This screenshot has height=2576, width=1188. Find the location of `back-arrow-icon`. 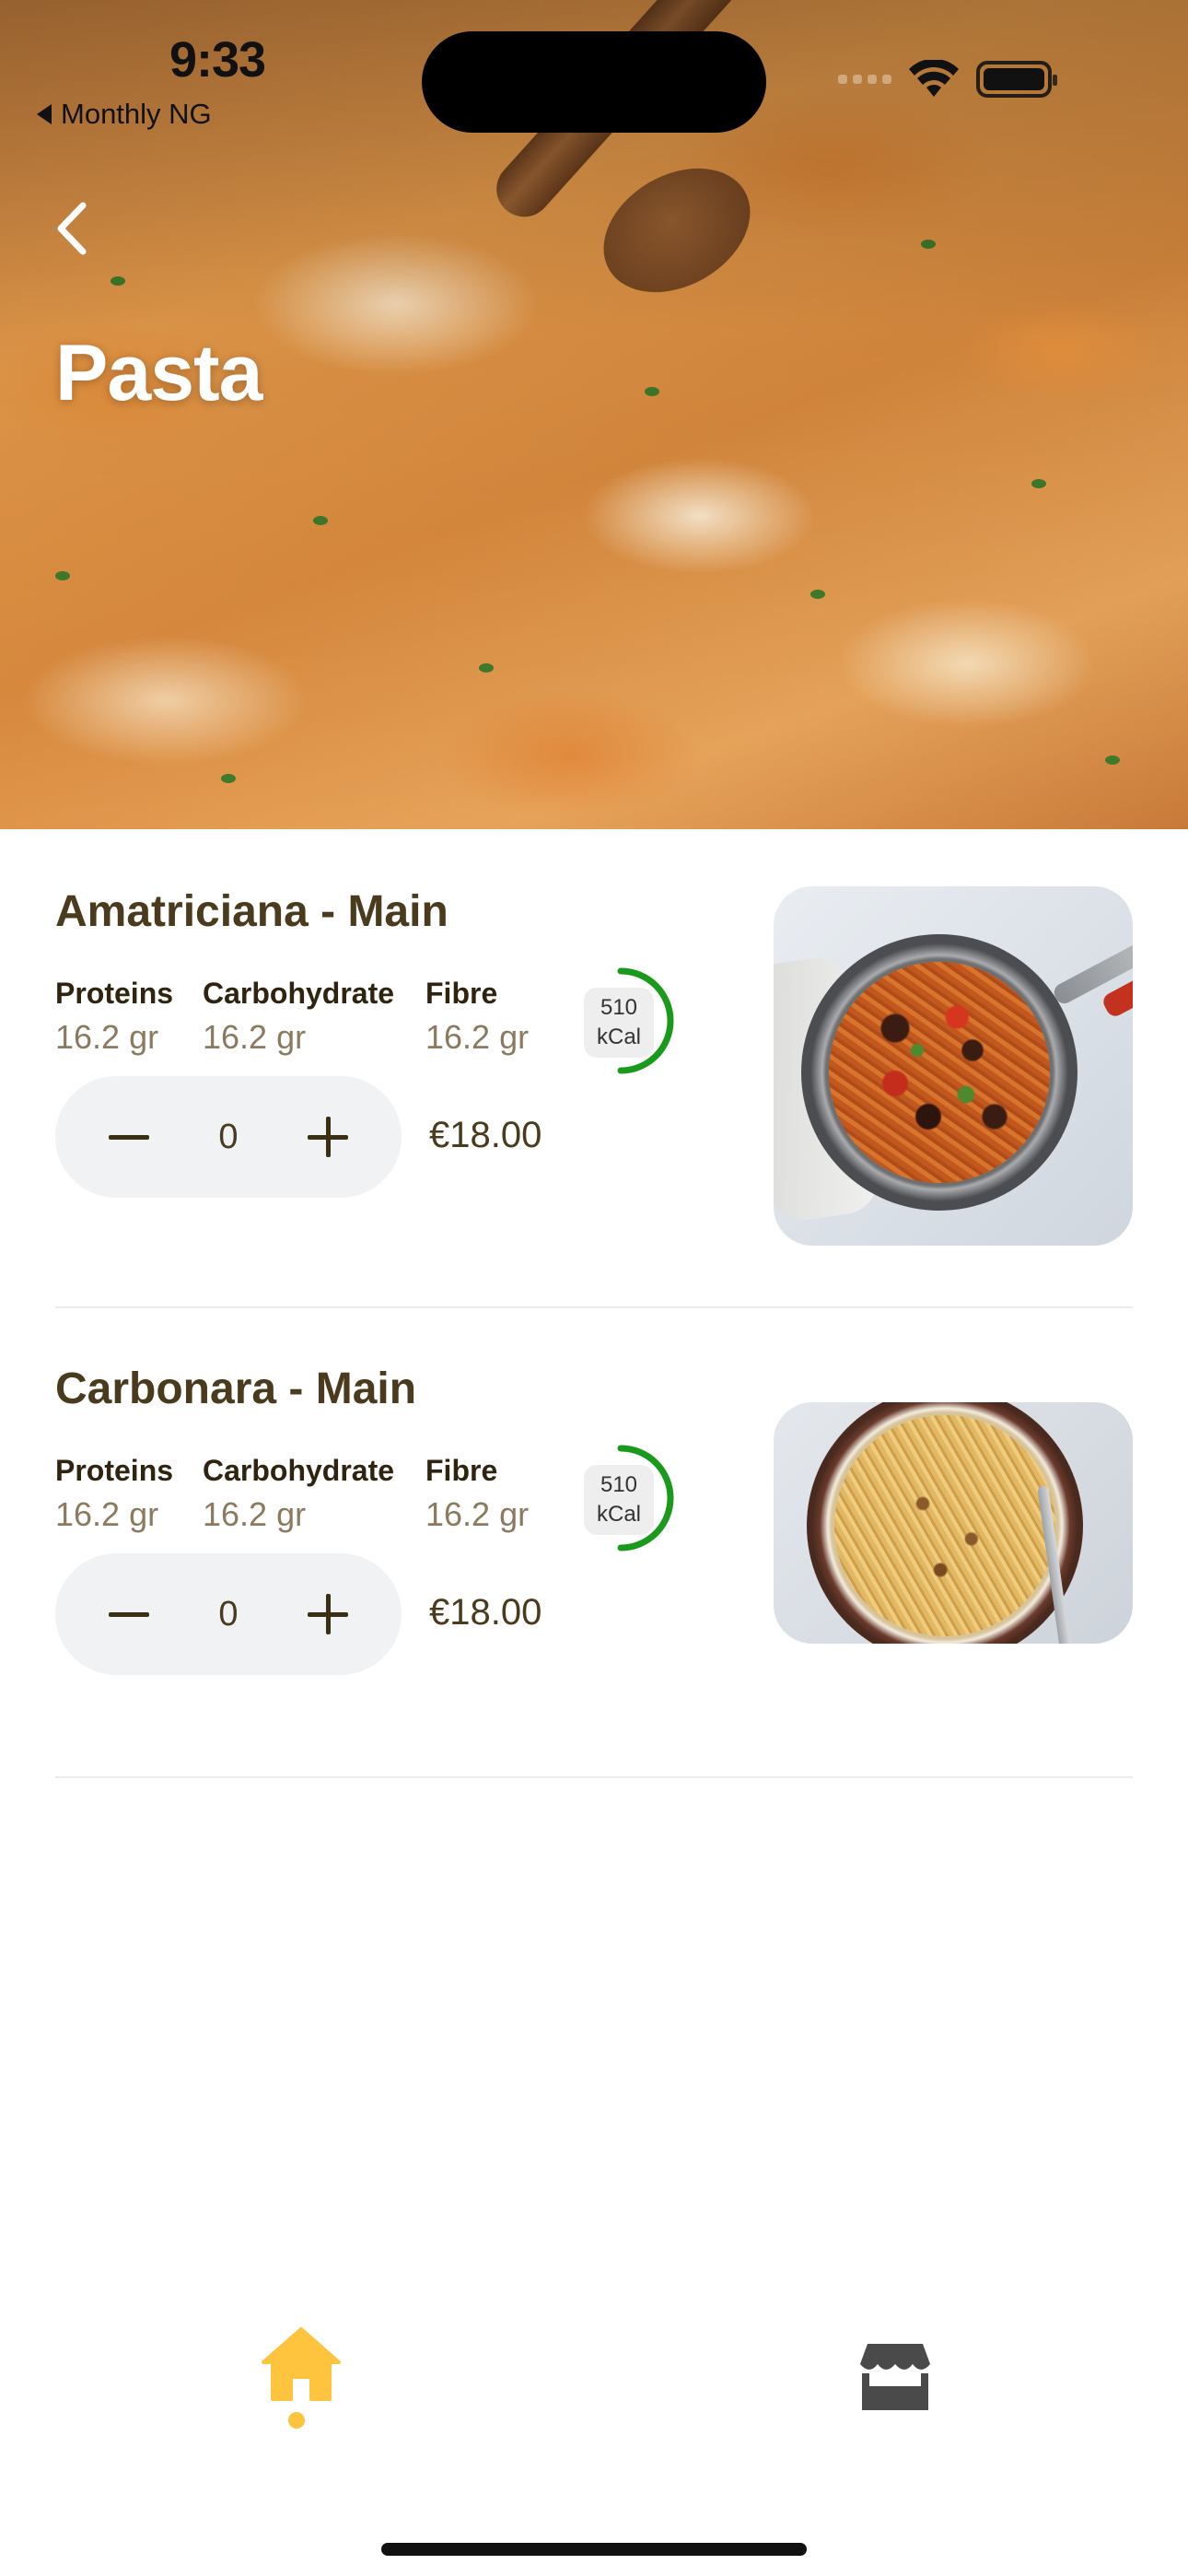

back-arrow-icon is located at coordinates (44, 114).